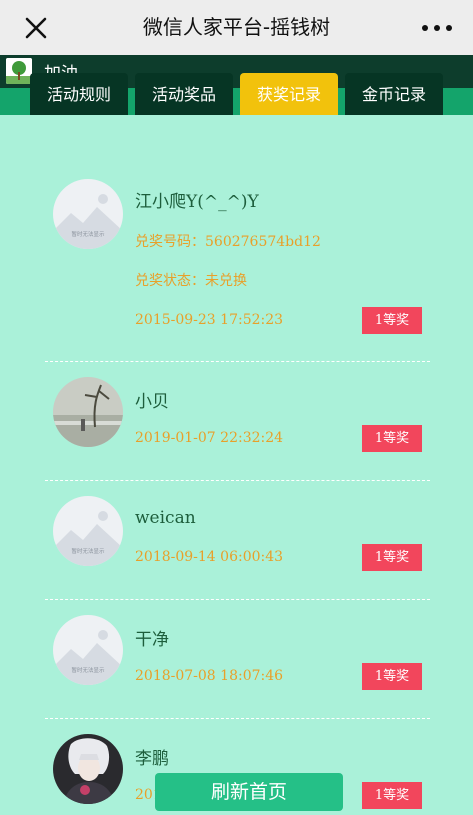 This screenshot has width=473, height=815. What do you see at coordinates (209, 557) in the screenshot?
I see `win-date: 2018-09-14 06:00:43` at bounding box center [209, 557].